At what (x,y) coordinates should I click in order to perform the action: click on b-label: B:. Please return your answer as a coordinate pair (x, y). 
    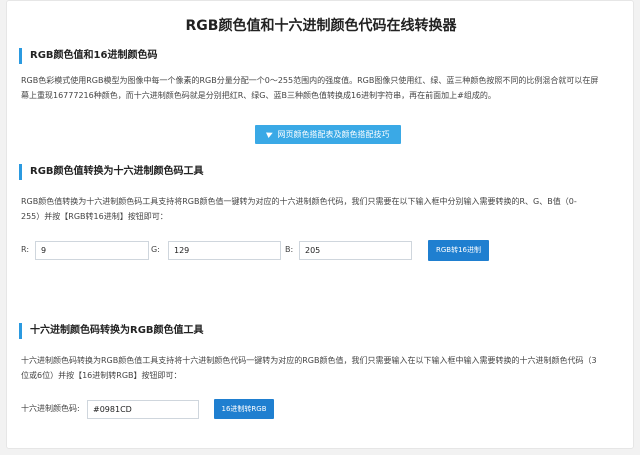
    Looking at the image, I should click on (289, 249).